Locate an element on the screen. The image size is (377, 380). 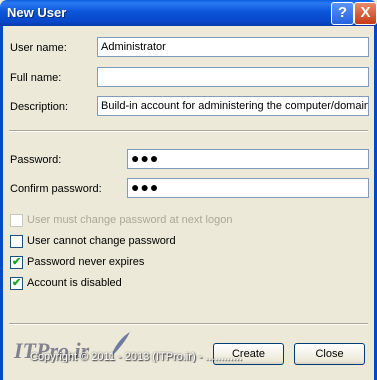
username-input: Administrator is located at coordinates (233, 47).